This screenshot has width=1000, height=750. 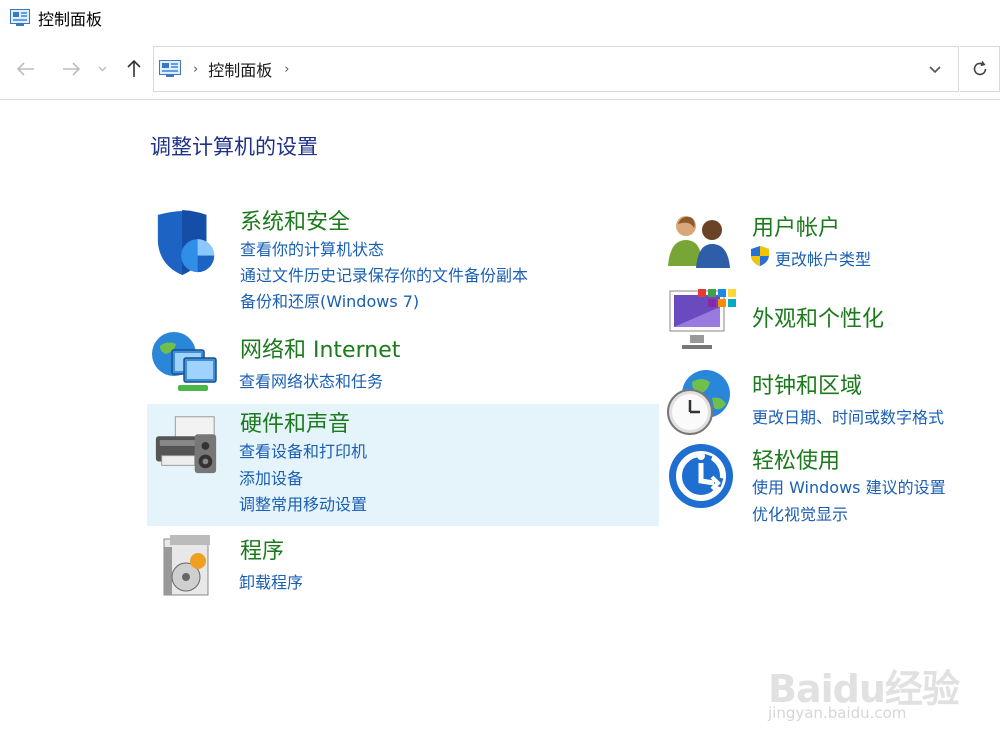 What do you see at coordinates (701, 476) in the screenshot?
I see `ease-of-access-icon` at bounding box center [701, 476].